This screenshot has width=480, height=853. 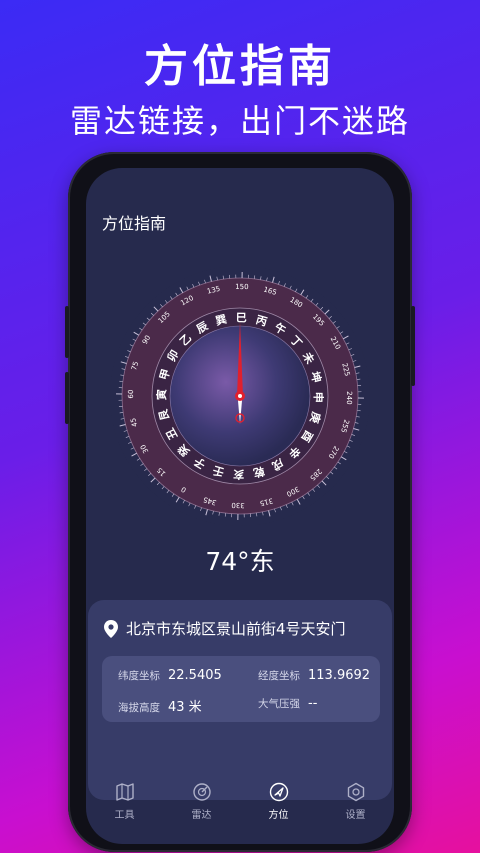 What do you see at coordinates (239, 121) in the screenshot?
I see `promo-subtitle: 雷达链接，出门不迷路` at bounding box center [239, 121].